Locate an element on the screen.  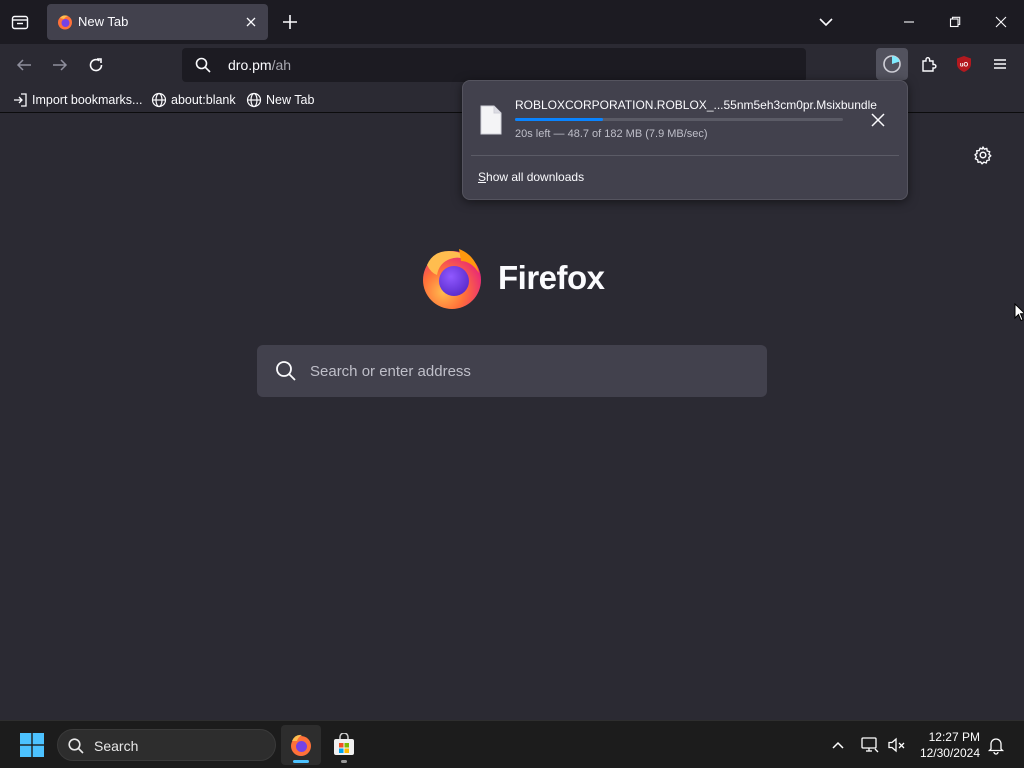
new-tab-plus-icon is located at coordinates (290, 22).